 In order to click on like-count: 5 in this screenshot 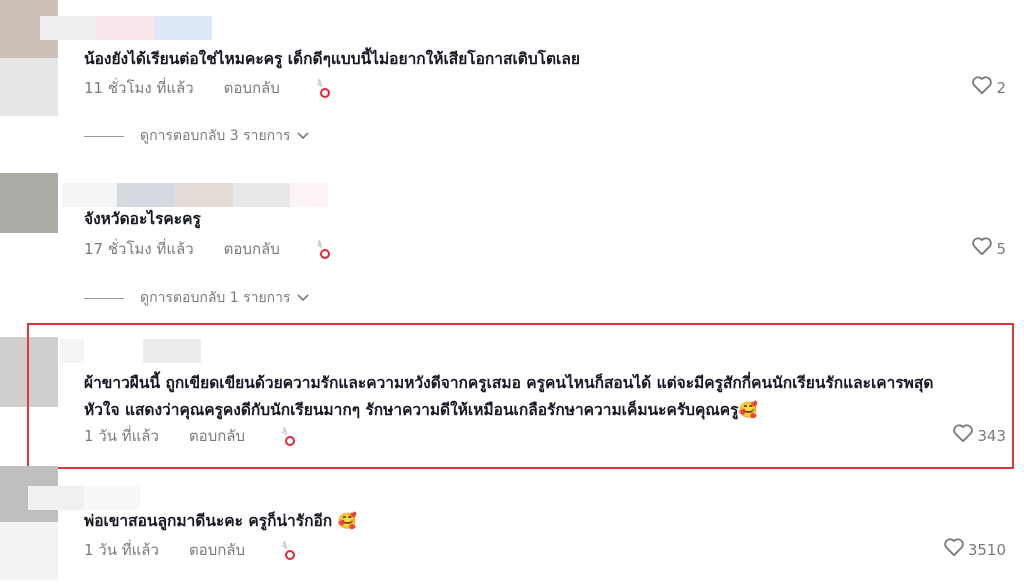, I will do `click(1001, 249)`.